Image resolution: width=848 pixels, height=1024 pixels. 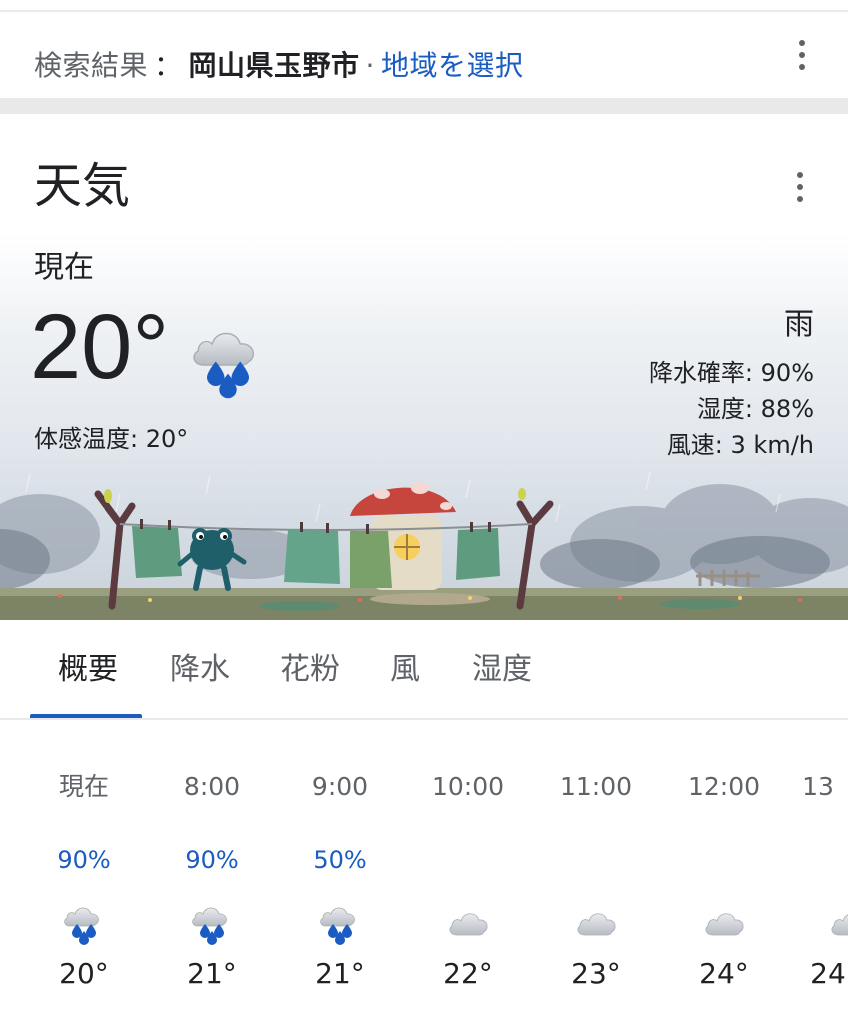 What do you see at coordinates (64, 267) in the screenshot?
I see `current-label: 現在` at bounding box center [64, 267].